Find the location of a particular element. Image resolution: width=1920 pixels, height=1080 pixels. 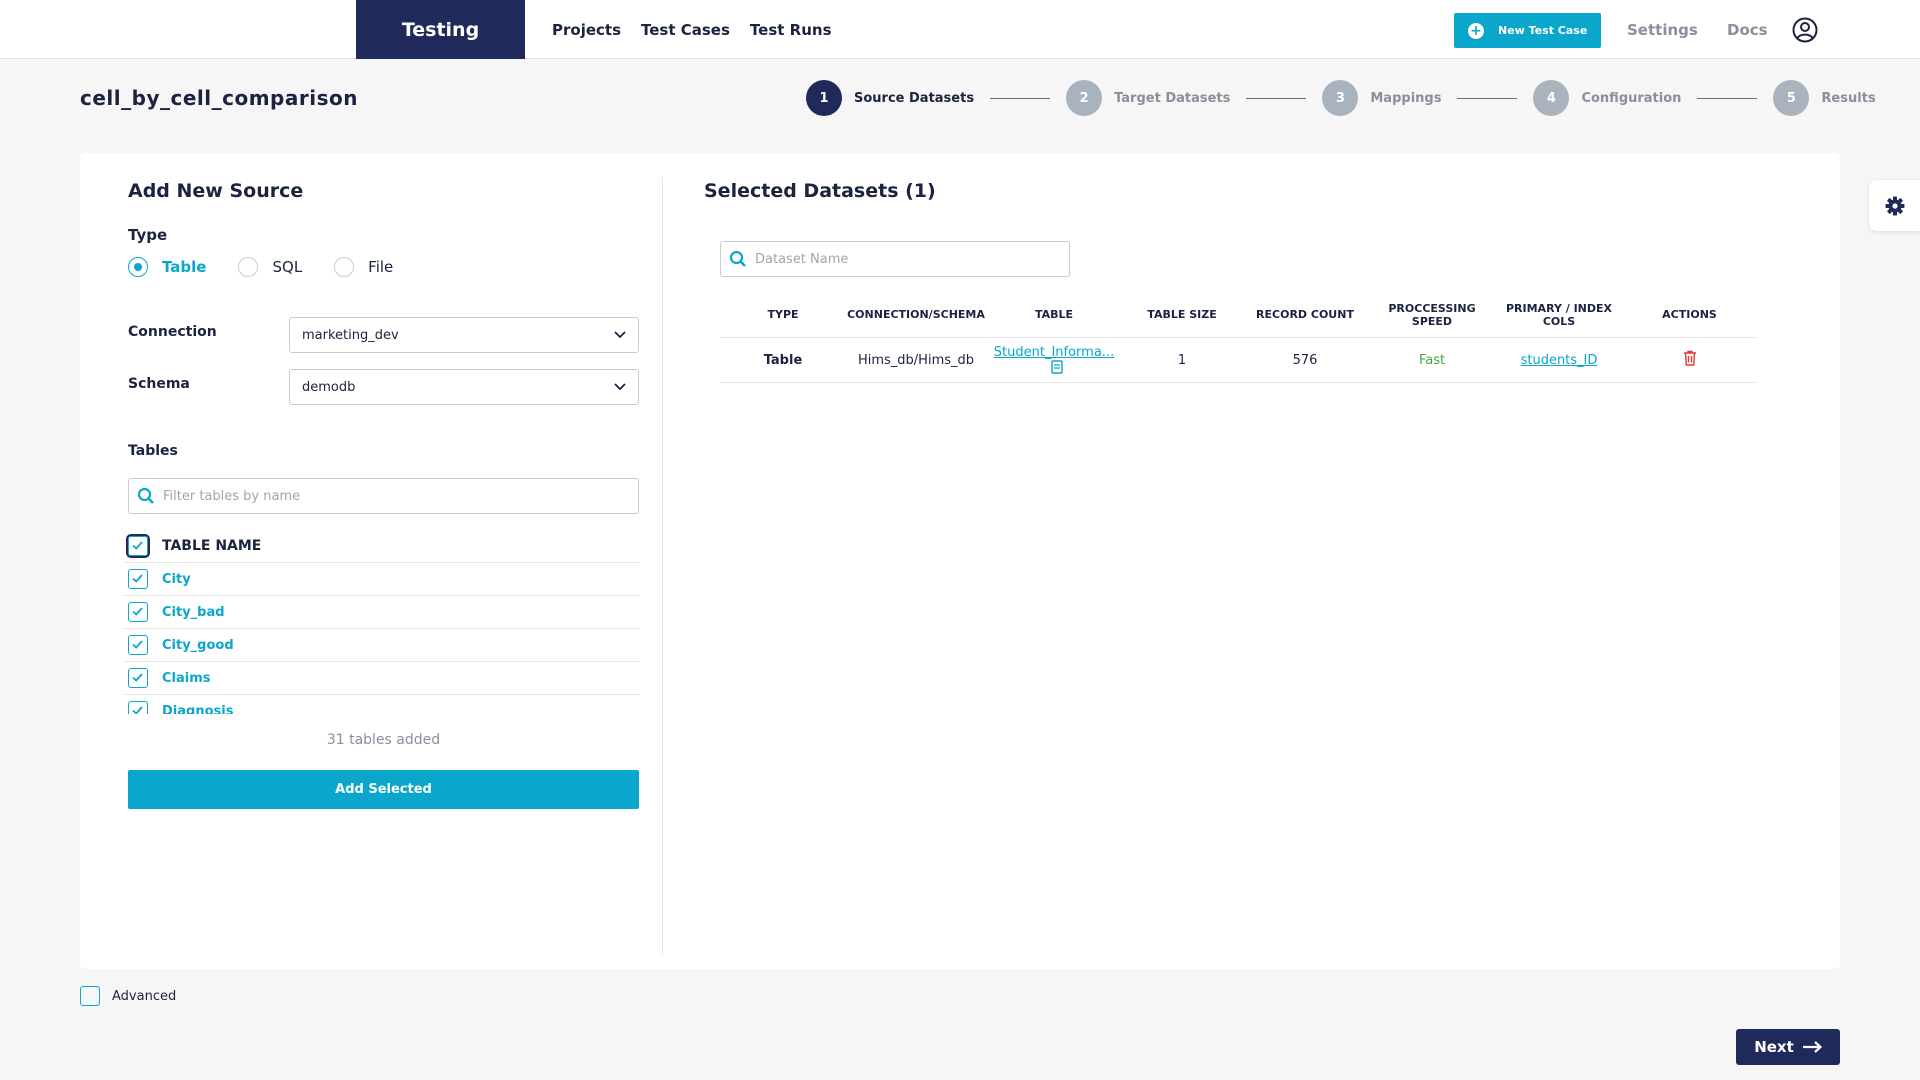

connection-select: marketing_dev is located at coordinates (464, 335).